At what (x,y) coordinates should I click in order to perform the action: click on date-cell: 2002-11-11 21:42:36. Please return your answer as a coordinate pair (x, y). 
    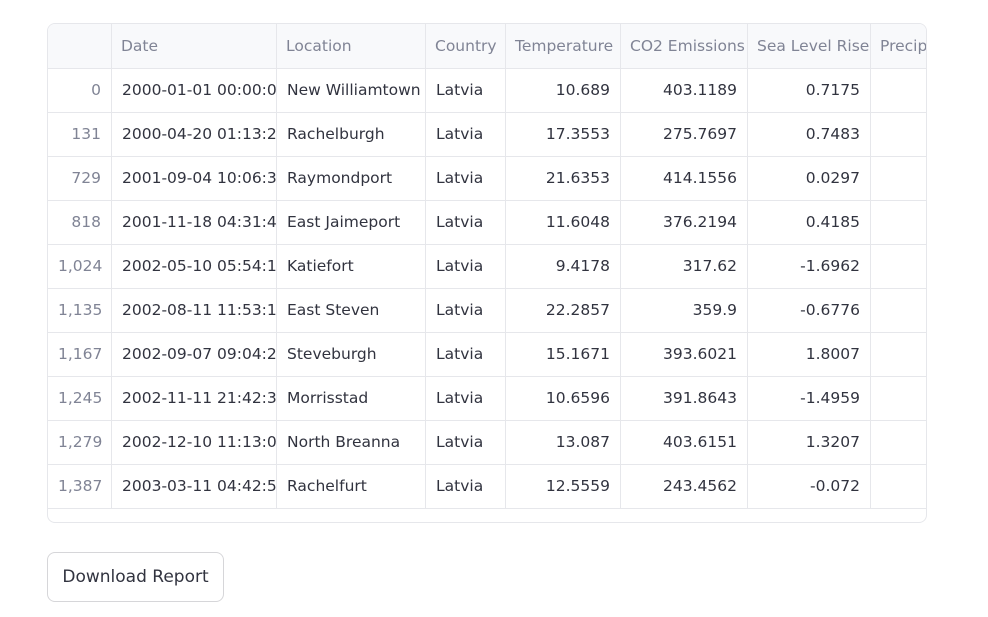
    Looking at the image, I should click on (194, 398).